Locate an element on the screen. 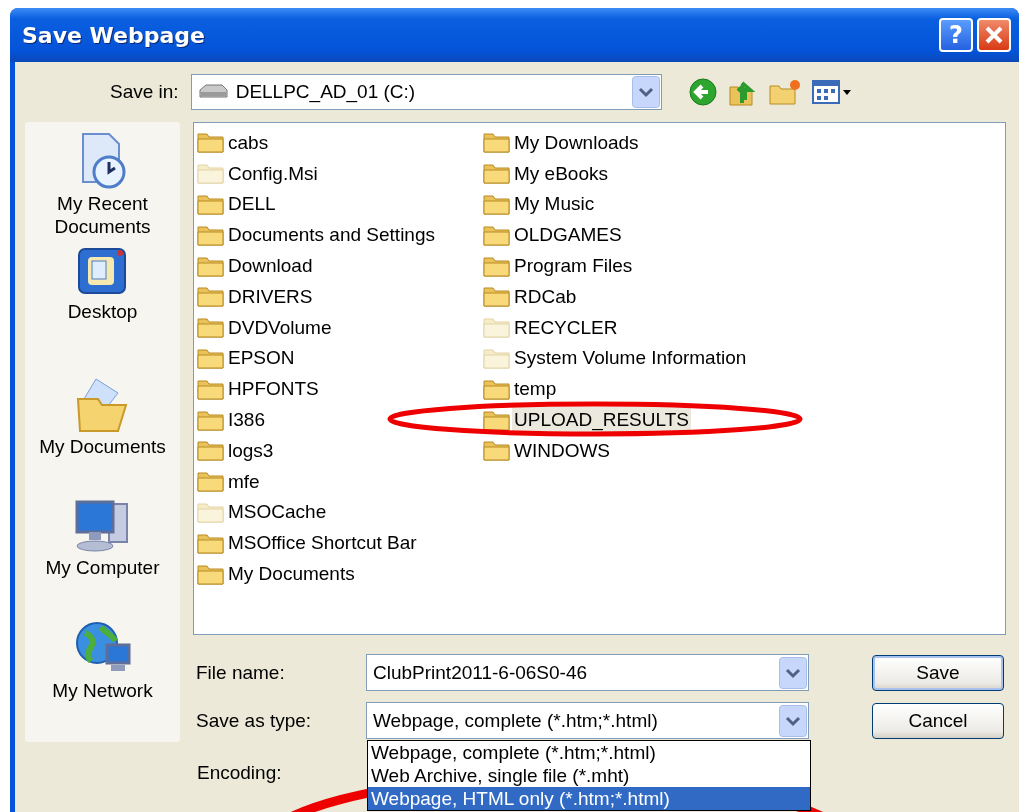 This screenshot has width=1019, height=812. folder-name: HPFONTS is located at coordinates (273, 389).